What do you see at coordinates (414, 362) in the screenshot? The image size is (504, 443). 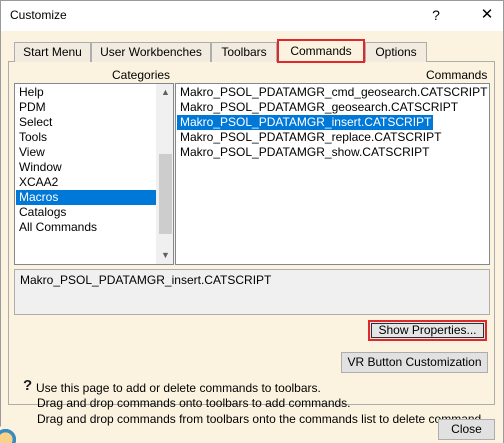 I see `vr-button-customization-button: VR Button Customization` at bounding box center [414, 362].